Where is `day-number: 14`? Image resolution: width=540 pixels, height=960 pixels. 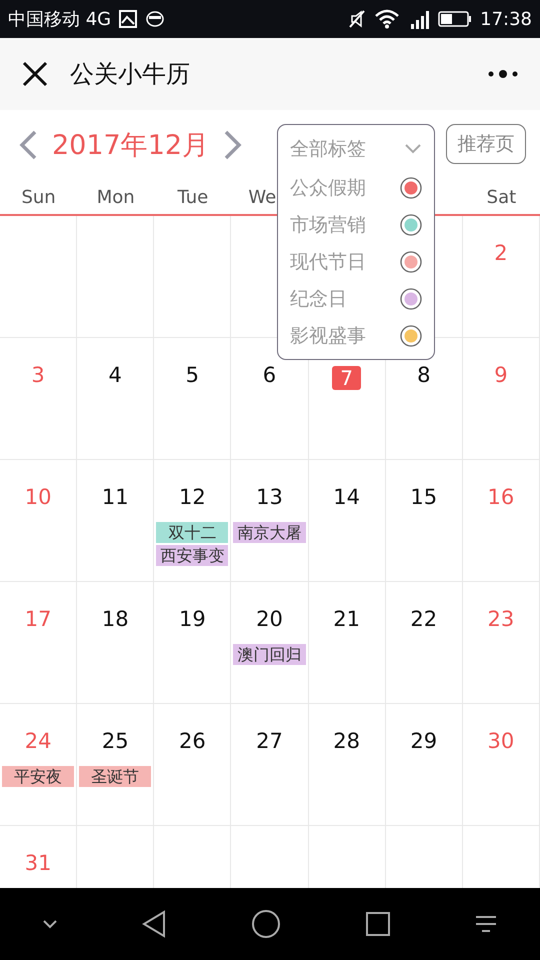
day-number: 14 is located at coordinates (346, 497).